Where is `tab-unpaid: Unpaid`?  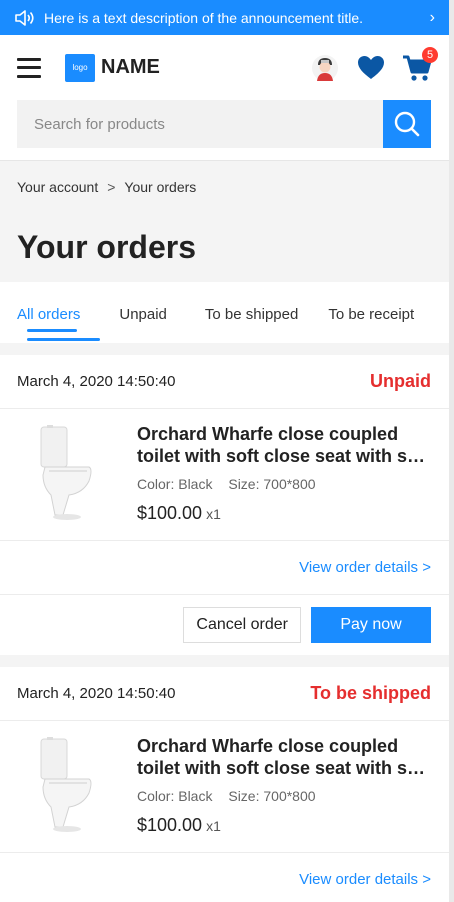
tab-unpaid: Unpaid is located at coordinates (143, 302).